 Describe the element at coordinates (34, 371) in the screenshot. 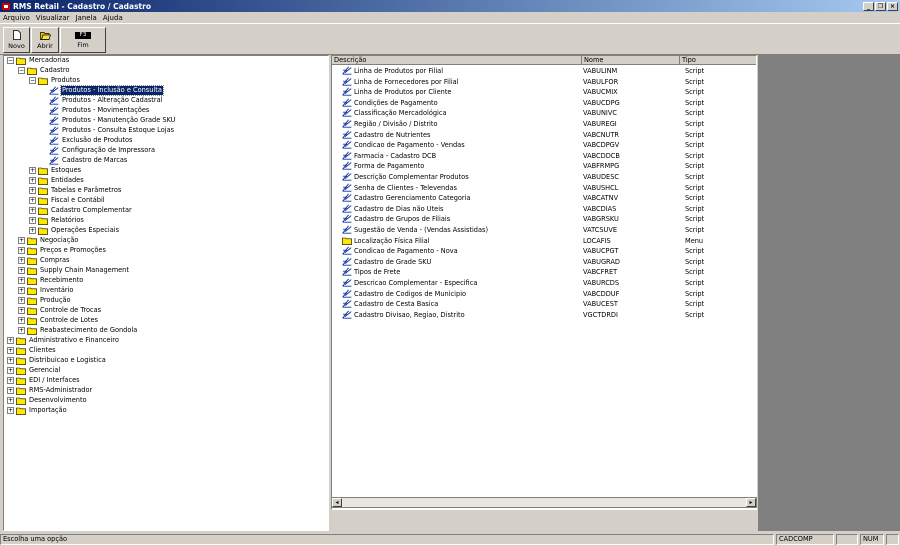

I see `tree-node-gerencial: + Gerencial` at that location.